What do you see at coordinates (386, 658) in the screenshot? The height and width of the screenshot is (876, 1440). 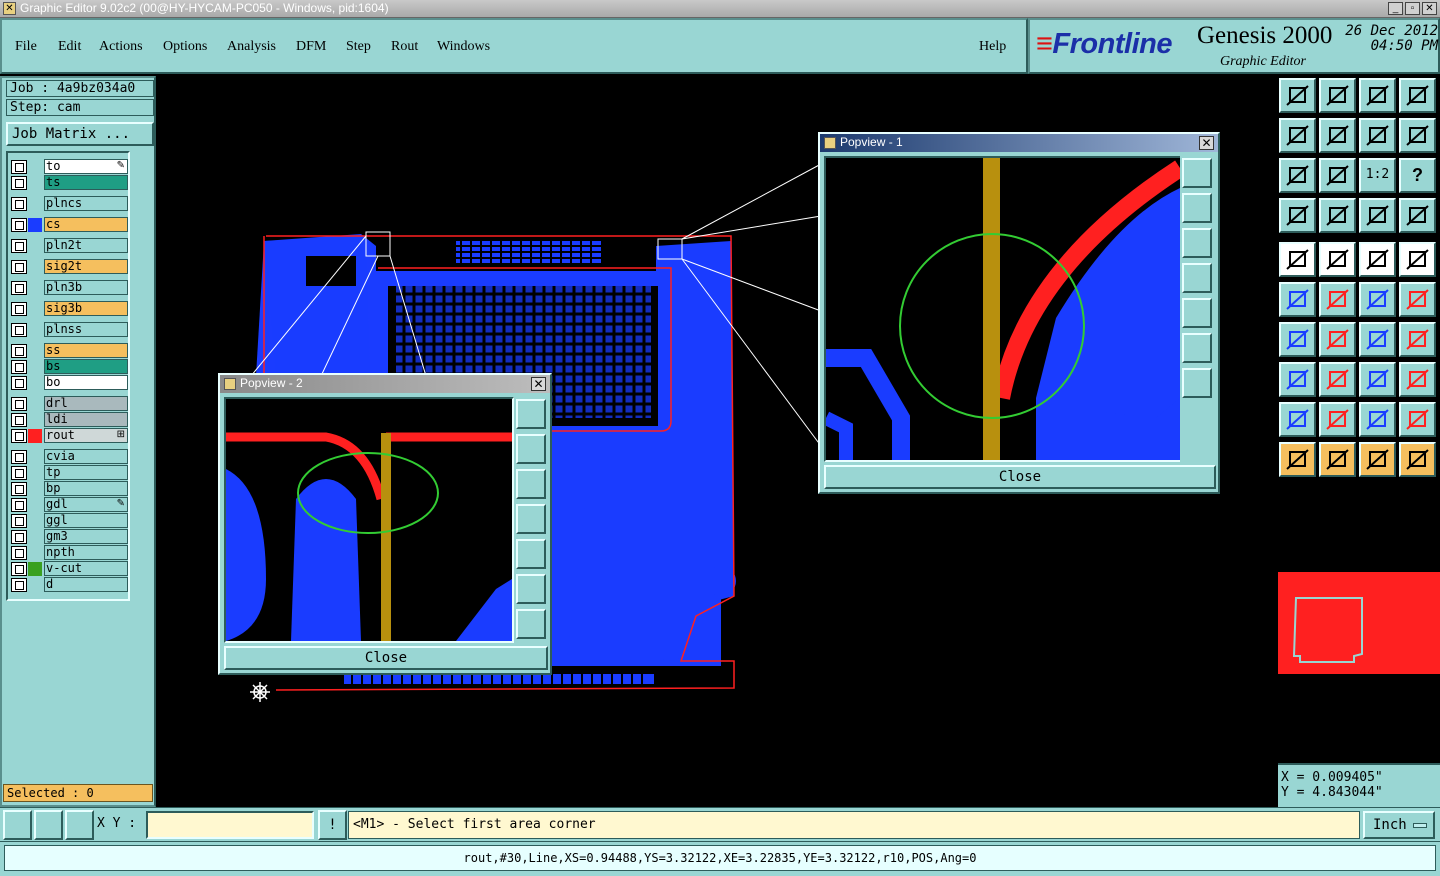 I see `popview-2-close-button: Close` at bounding box center [386, 658].